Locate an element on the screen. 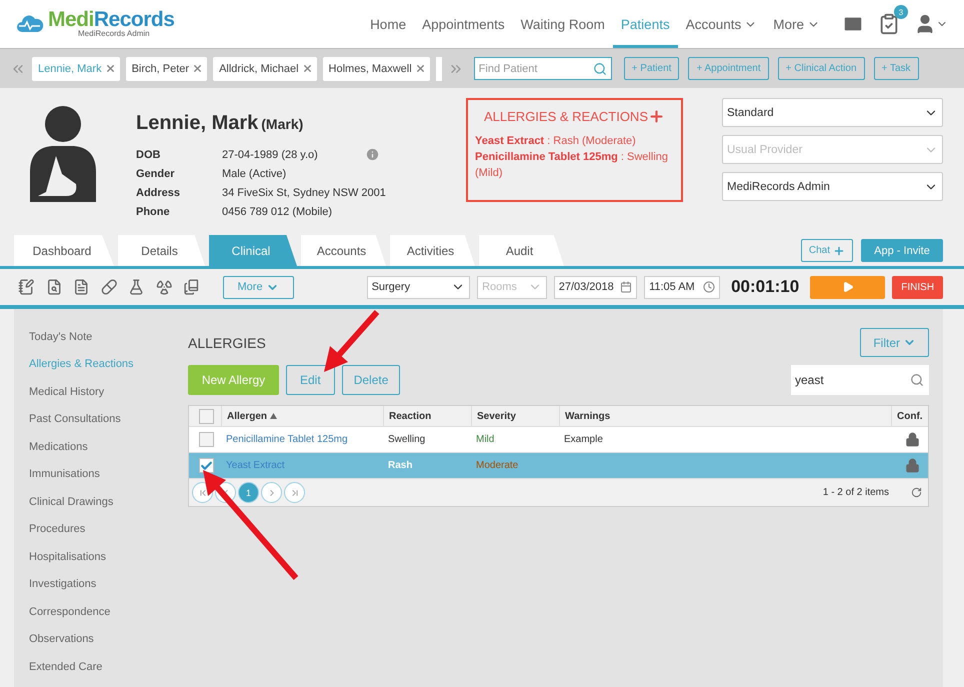  nav-link: Waiting Room is located at coordinates (562, 24).